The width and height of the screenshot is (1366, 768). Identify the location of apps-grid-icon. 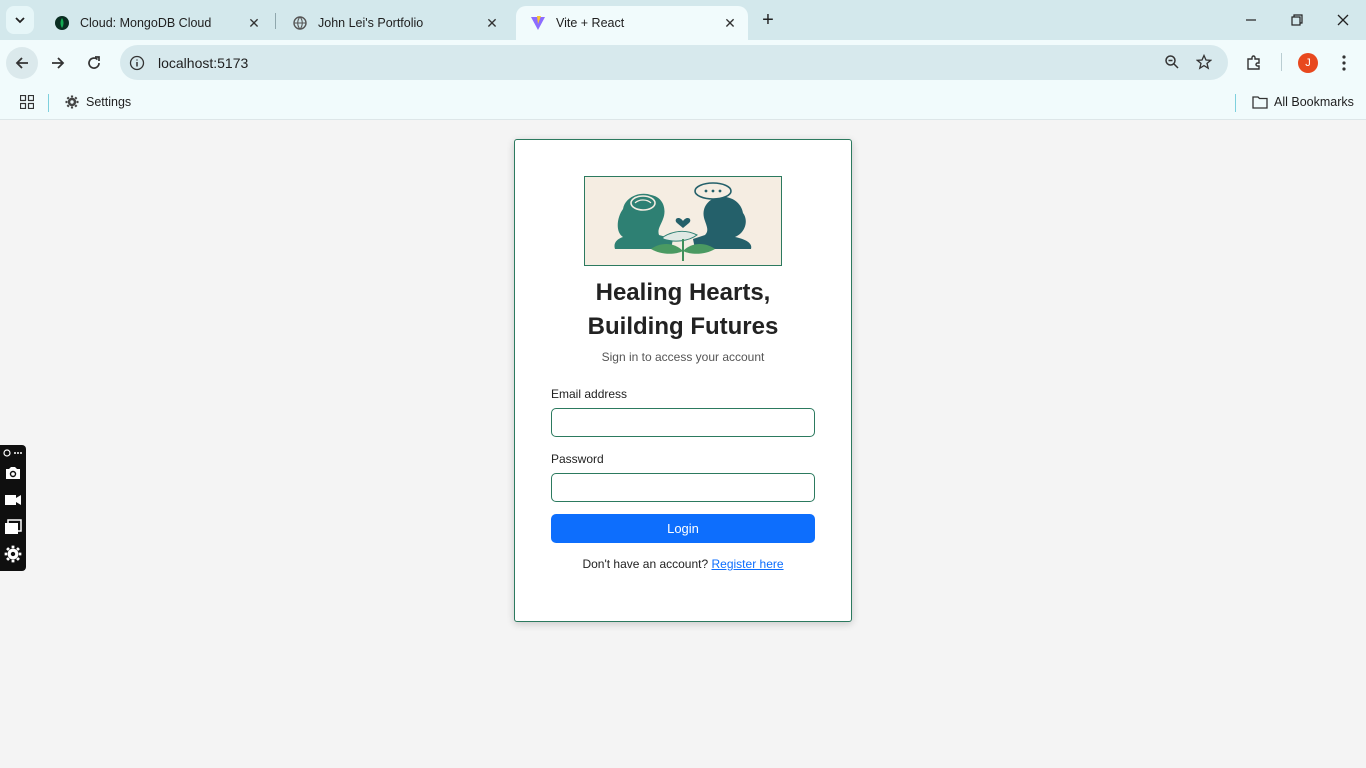
(27, 102).